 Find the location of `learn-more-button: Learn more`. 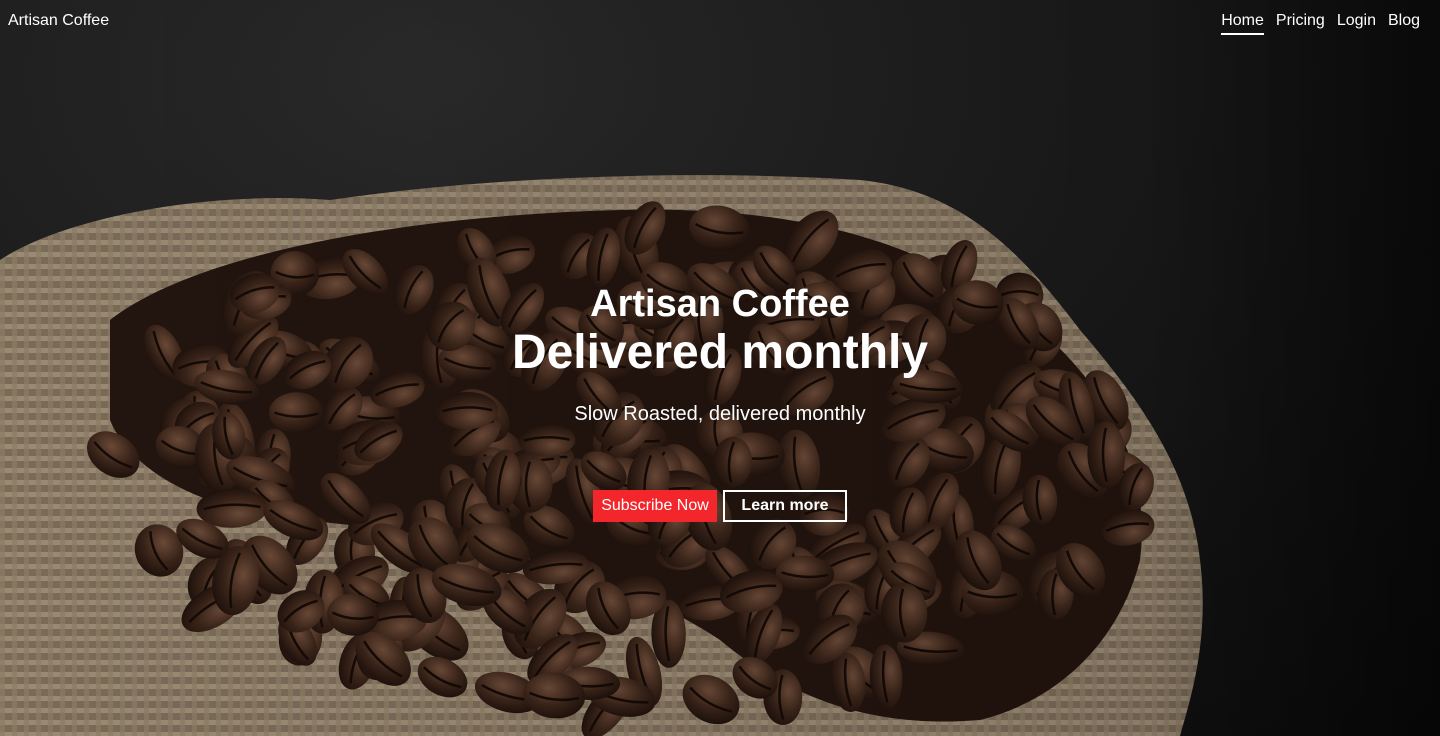

learn-more-button: Learn more is located at coordinates (785, 506).